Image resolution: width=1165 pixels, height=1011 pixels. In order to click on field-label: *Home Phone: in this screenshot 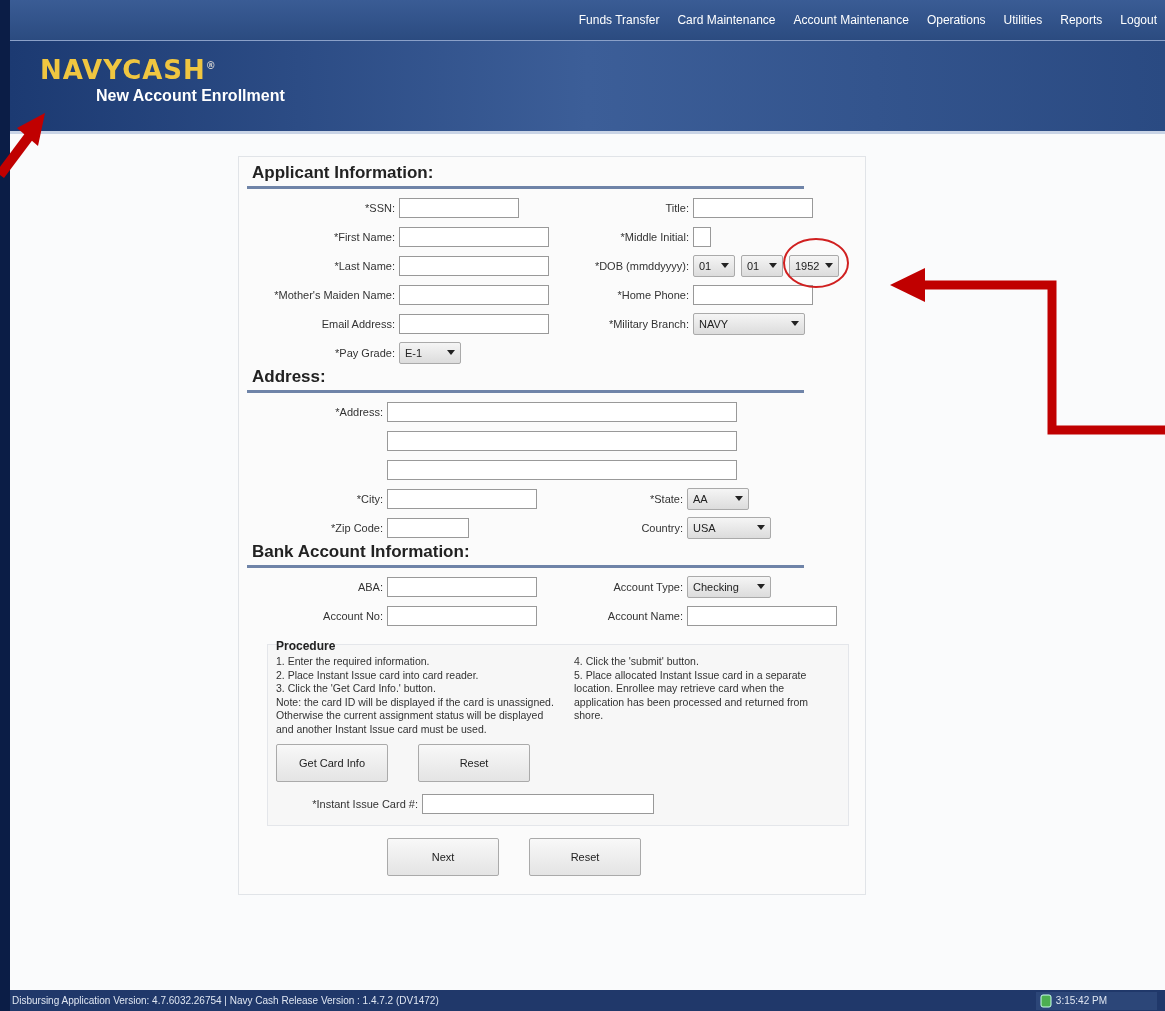, I will do `click(653, 294)`.